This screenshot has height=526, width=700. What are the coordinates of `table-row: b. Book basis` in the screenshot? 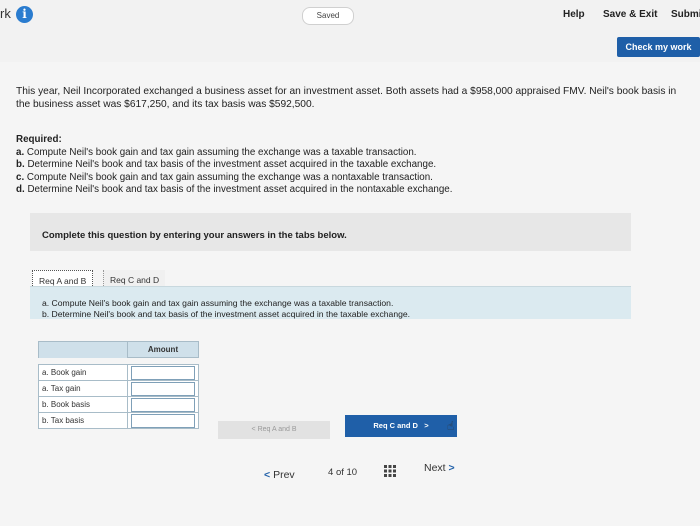 It's located at (118, 404).